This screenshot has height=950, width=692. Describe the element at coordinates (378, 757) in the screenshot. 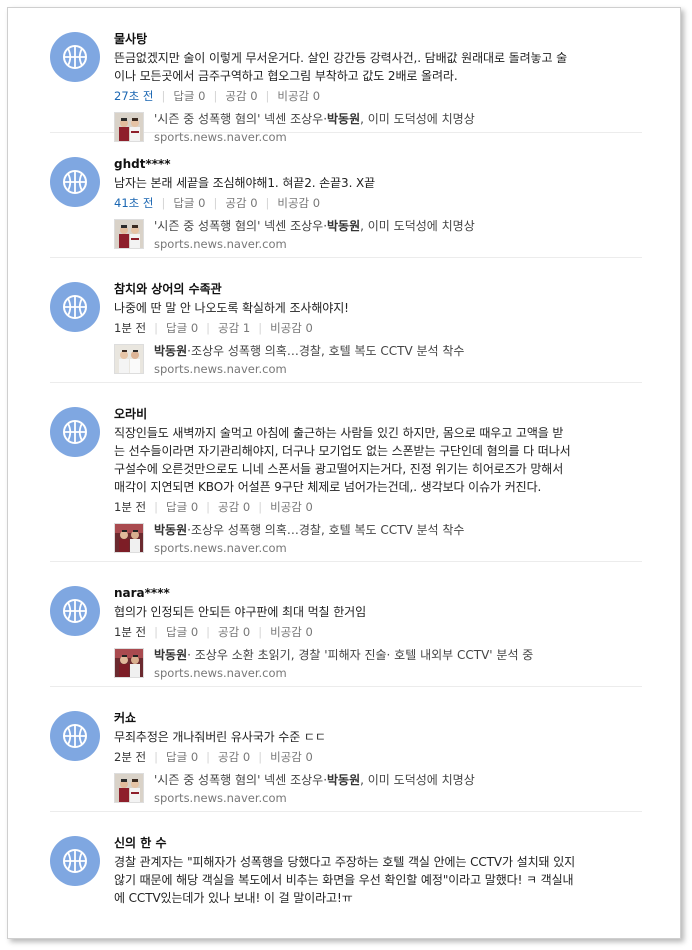

I see `comment-meta: 2분 전 | 답글 0 | 공감 0 | 비공감 0` at that location.